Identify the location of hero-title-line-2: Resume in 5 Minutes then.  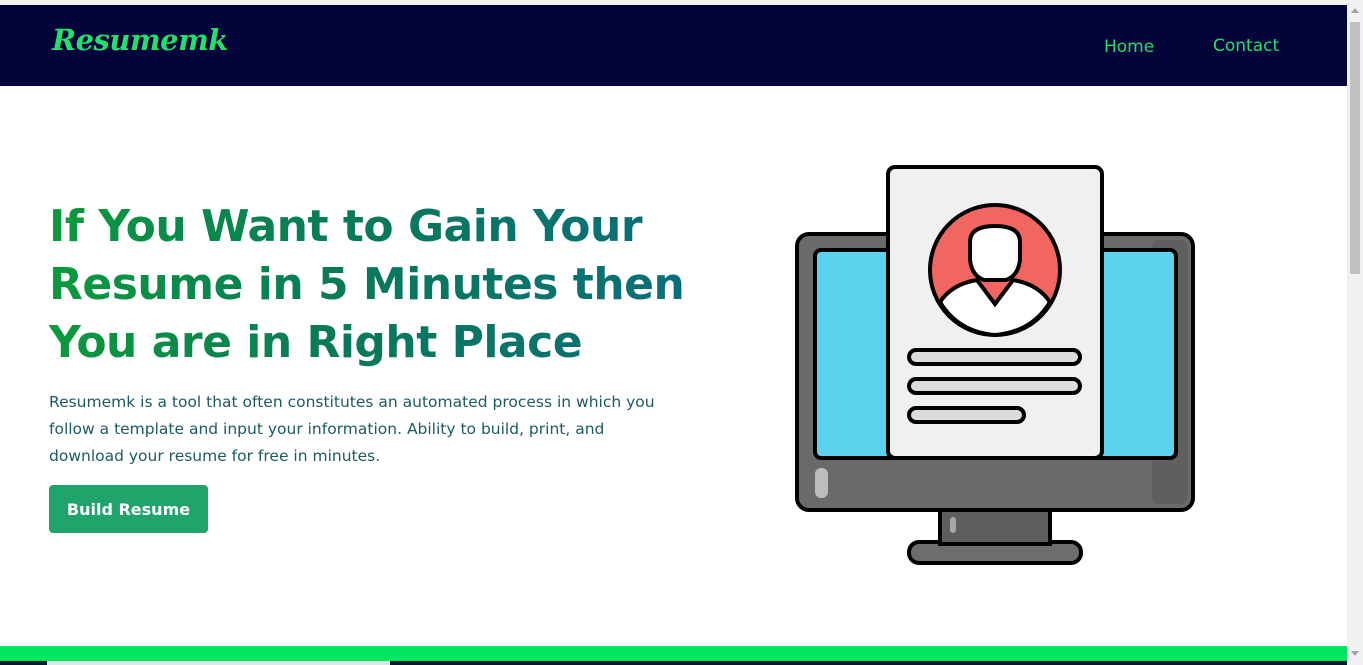
(367, 284).